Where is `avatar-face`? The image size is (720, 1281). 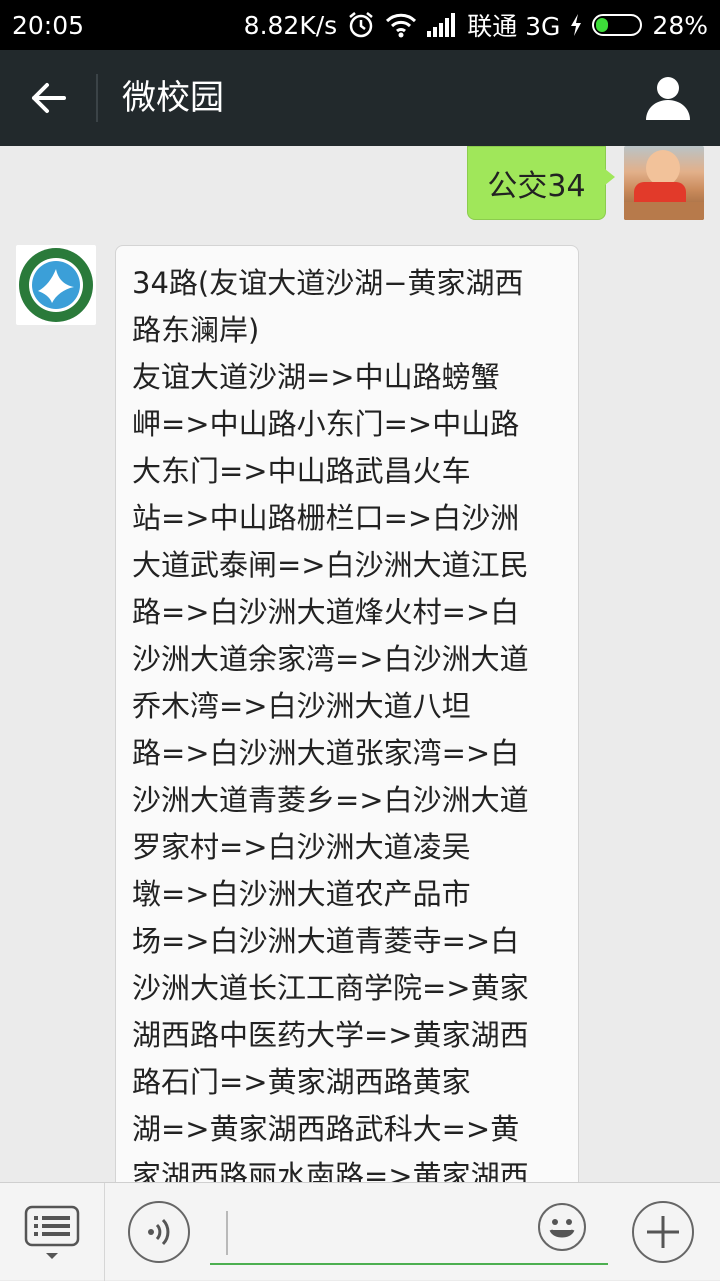 avatar-face is located at coordinates (663, 168).